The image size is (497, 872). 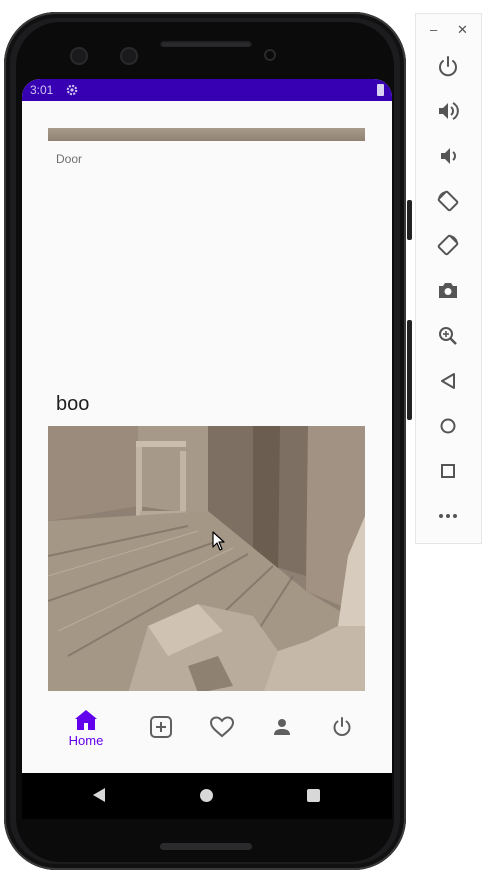 I want to click on nav-logout-tab, so click(x=342, y=735).